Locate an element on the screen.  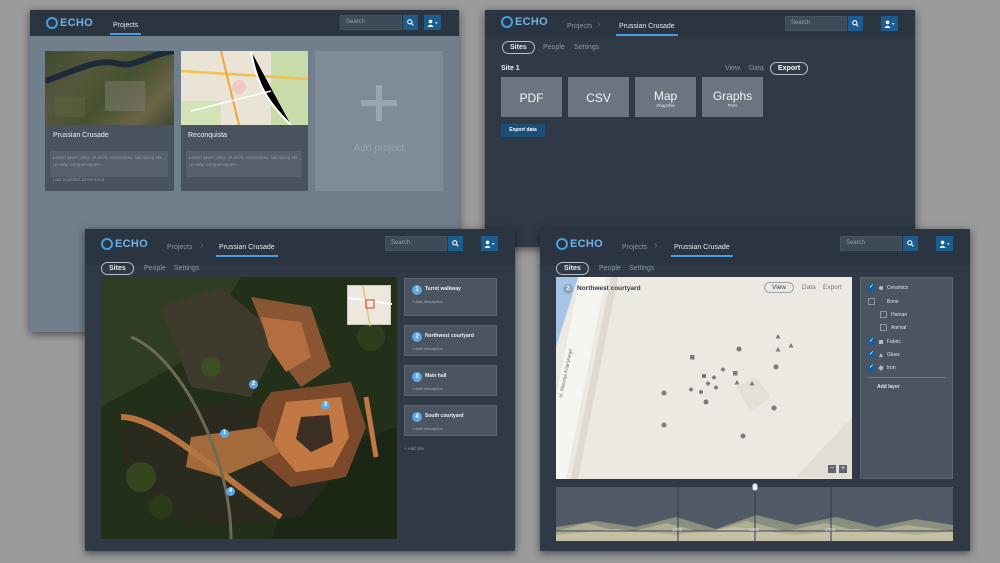
minimap-image is located at coordinates (370, 306).